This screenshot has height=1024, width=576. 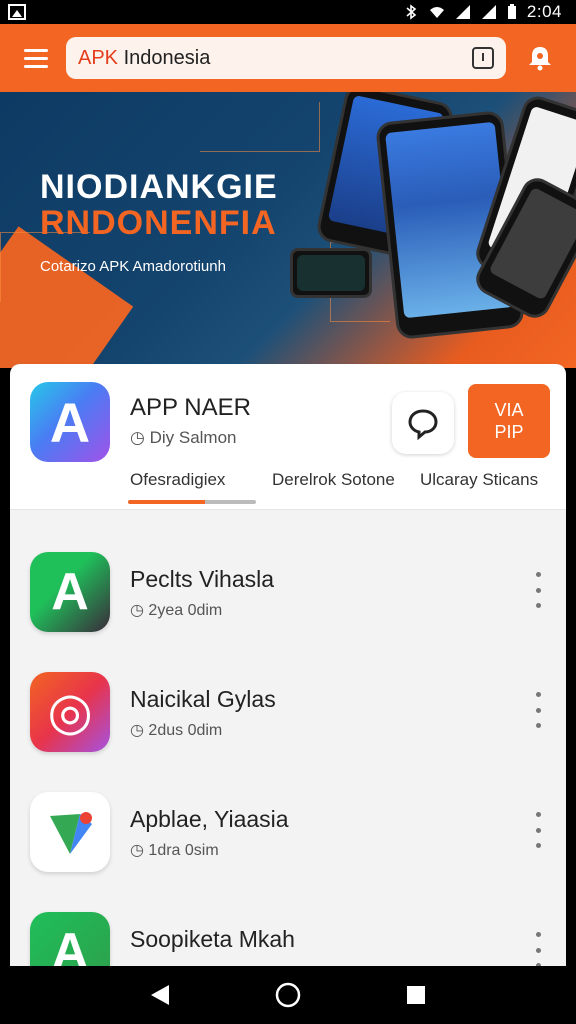 What do you see at coordinates (544, 11) in the screenshot?
I see `clock: 2:04` at bounding box center [544, 11].